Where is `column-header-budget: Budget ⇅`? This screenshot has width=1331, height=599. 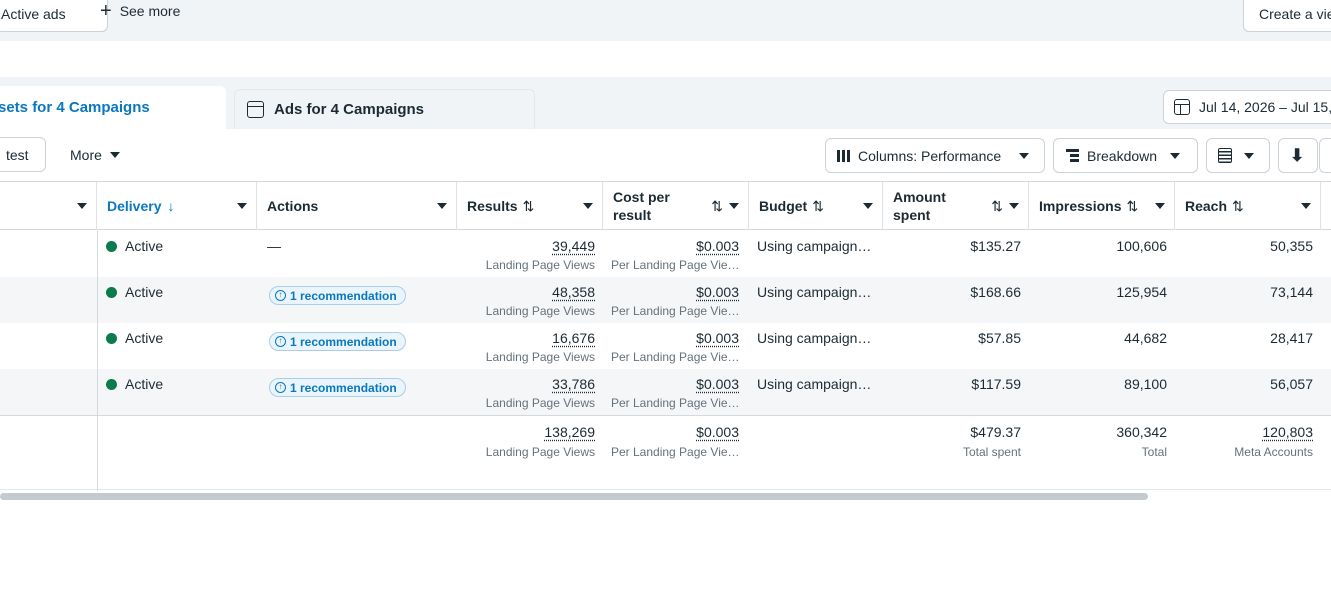
column-header-budget: Budget ⇅ is located at coordinates (816, 206).